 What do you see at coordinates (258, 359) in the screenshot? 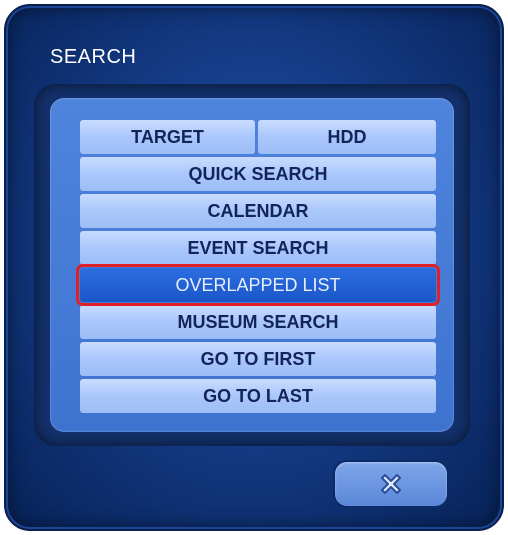
I see `menu-item-go-to-first: GO TO FIRST` at bounding box center [258, 359].